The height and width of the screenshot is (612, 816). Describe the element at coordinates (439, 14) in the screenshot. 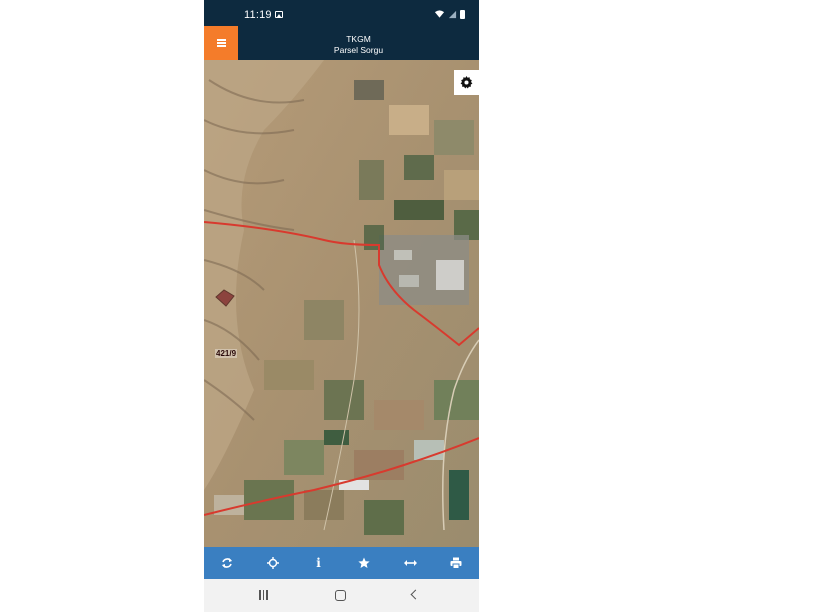

I see `wifi-icon` at that location.